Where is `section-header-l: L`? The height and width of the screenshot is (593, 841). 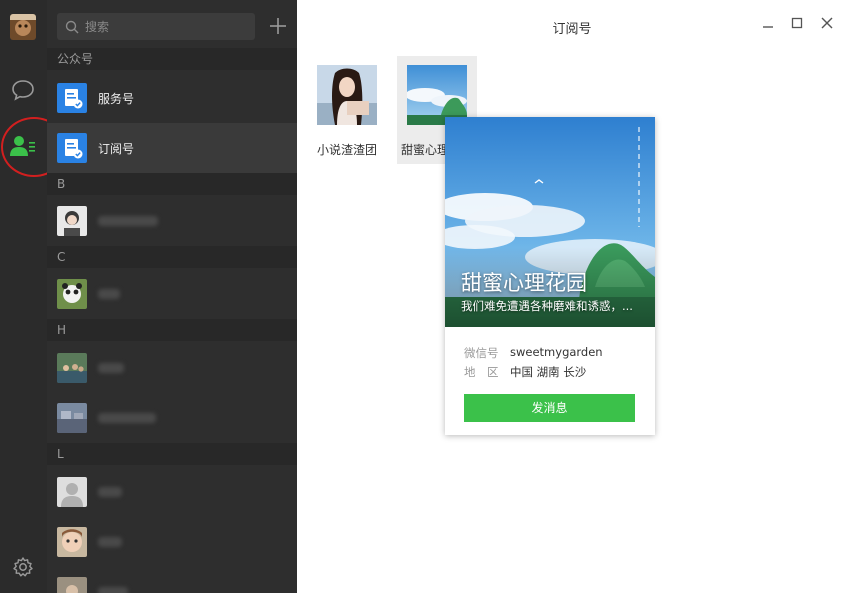
section-header-l: L is located at coordinates (172, 454).